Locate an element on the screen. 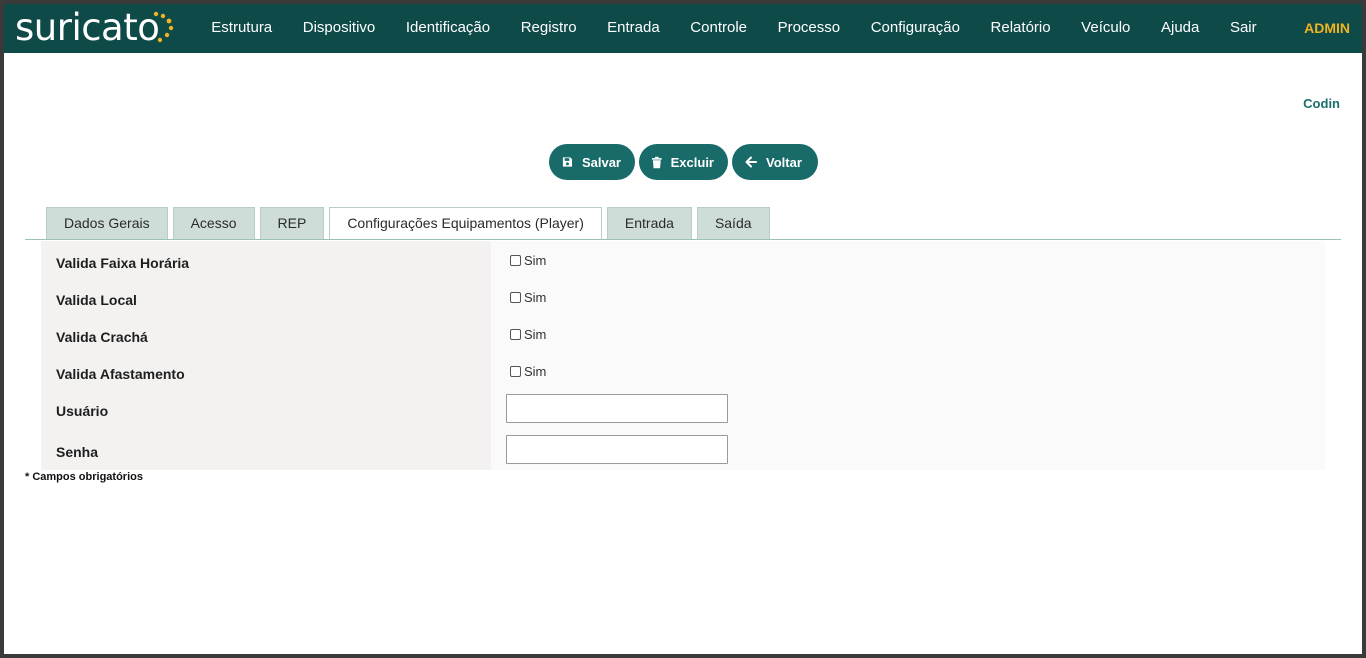 The image size is (1366, 658). save-button: Salvar is located at coordinates (592, 162).